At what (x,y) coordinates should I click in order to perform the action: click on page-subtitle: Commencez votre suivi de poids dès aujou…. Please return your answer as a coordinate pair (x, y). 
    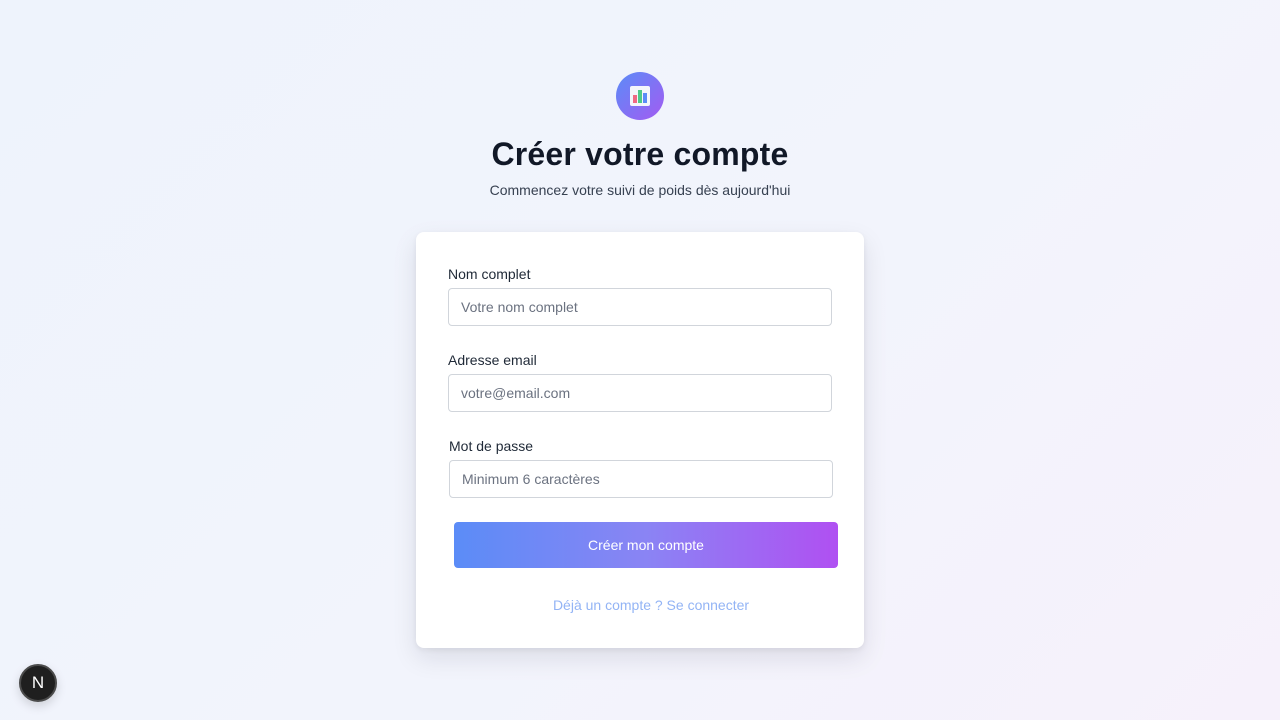
    Looking at the image, I should click on (640, 190).